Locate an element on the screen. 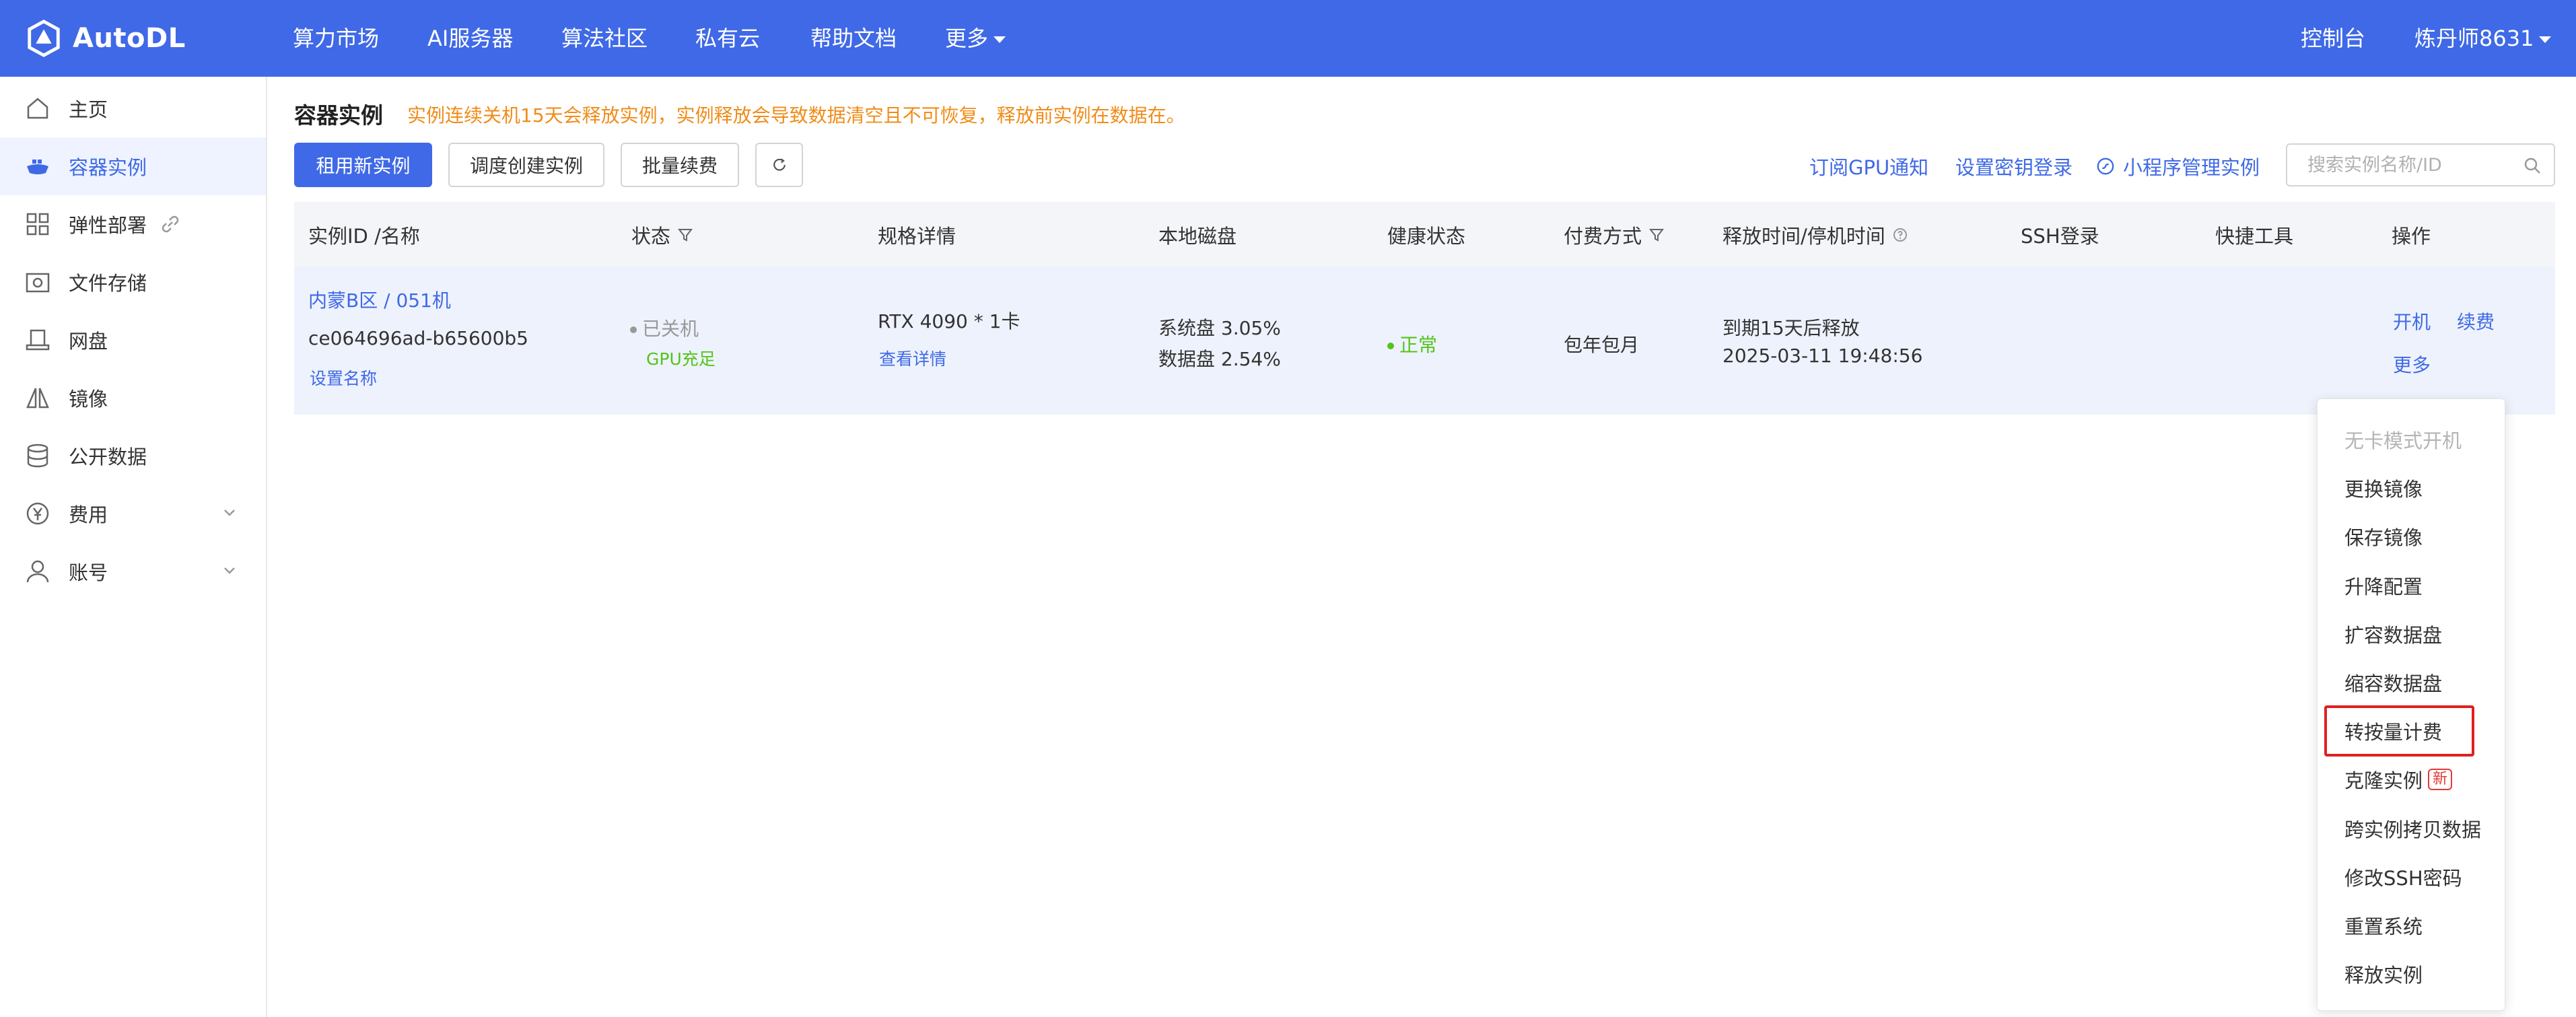  th-status: 状态 is located at coordinates (662, 235).